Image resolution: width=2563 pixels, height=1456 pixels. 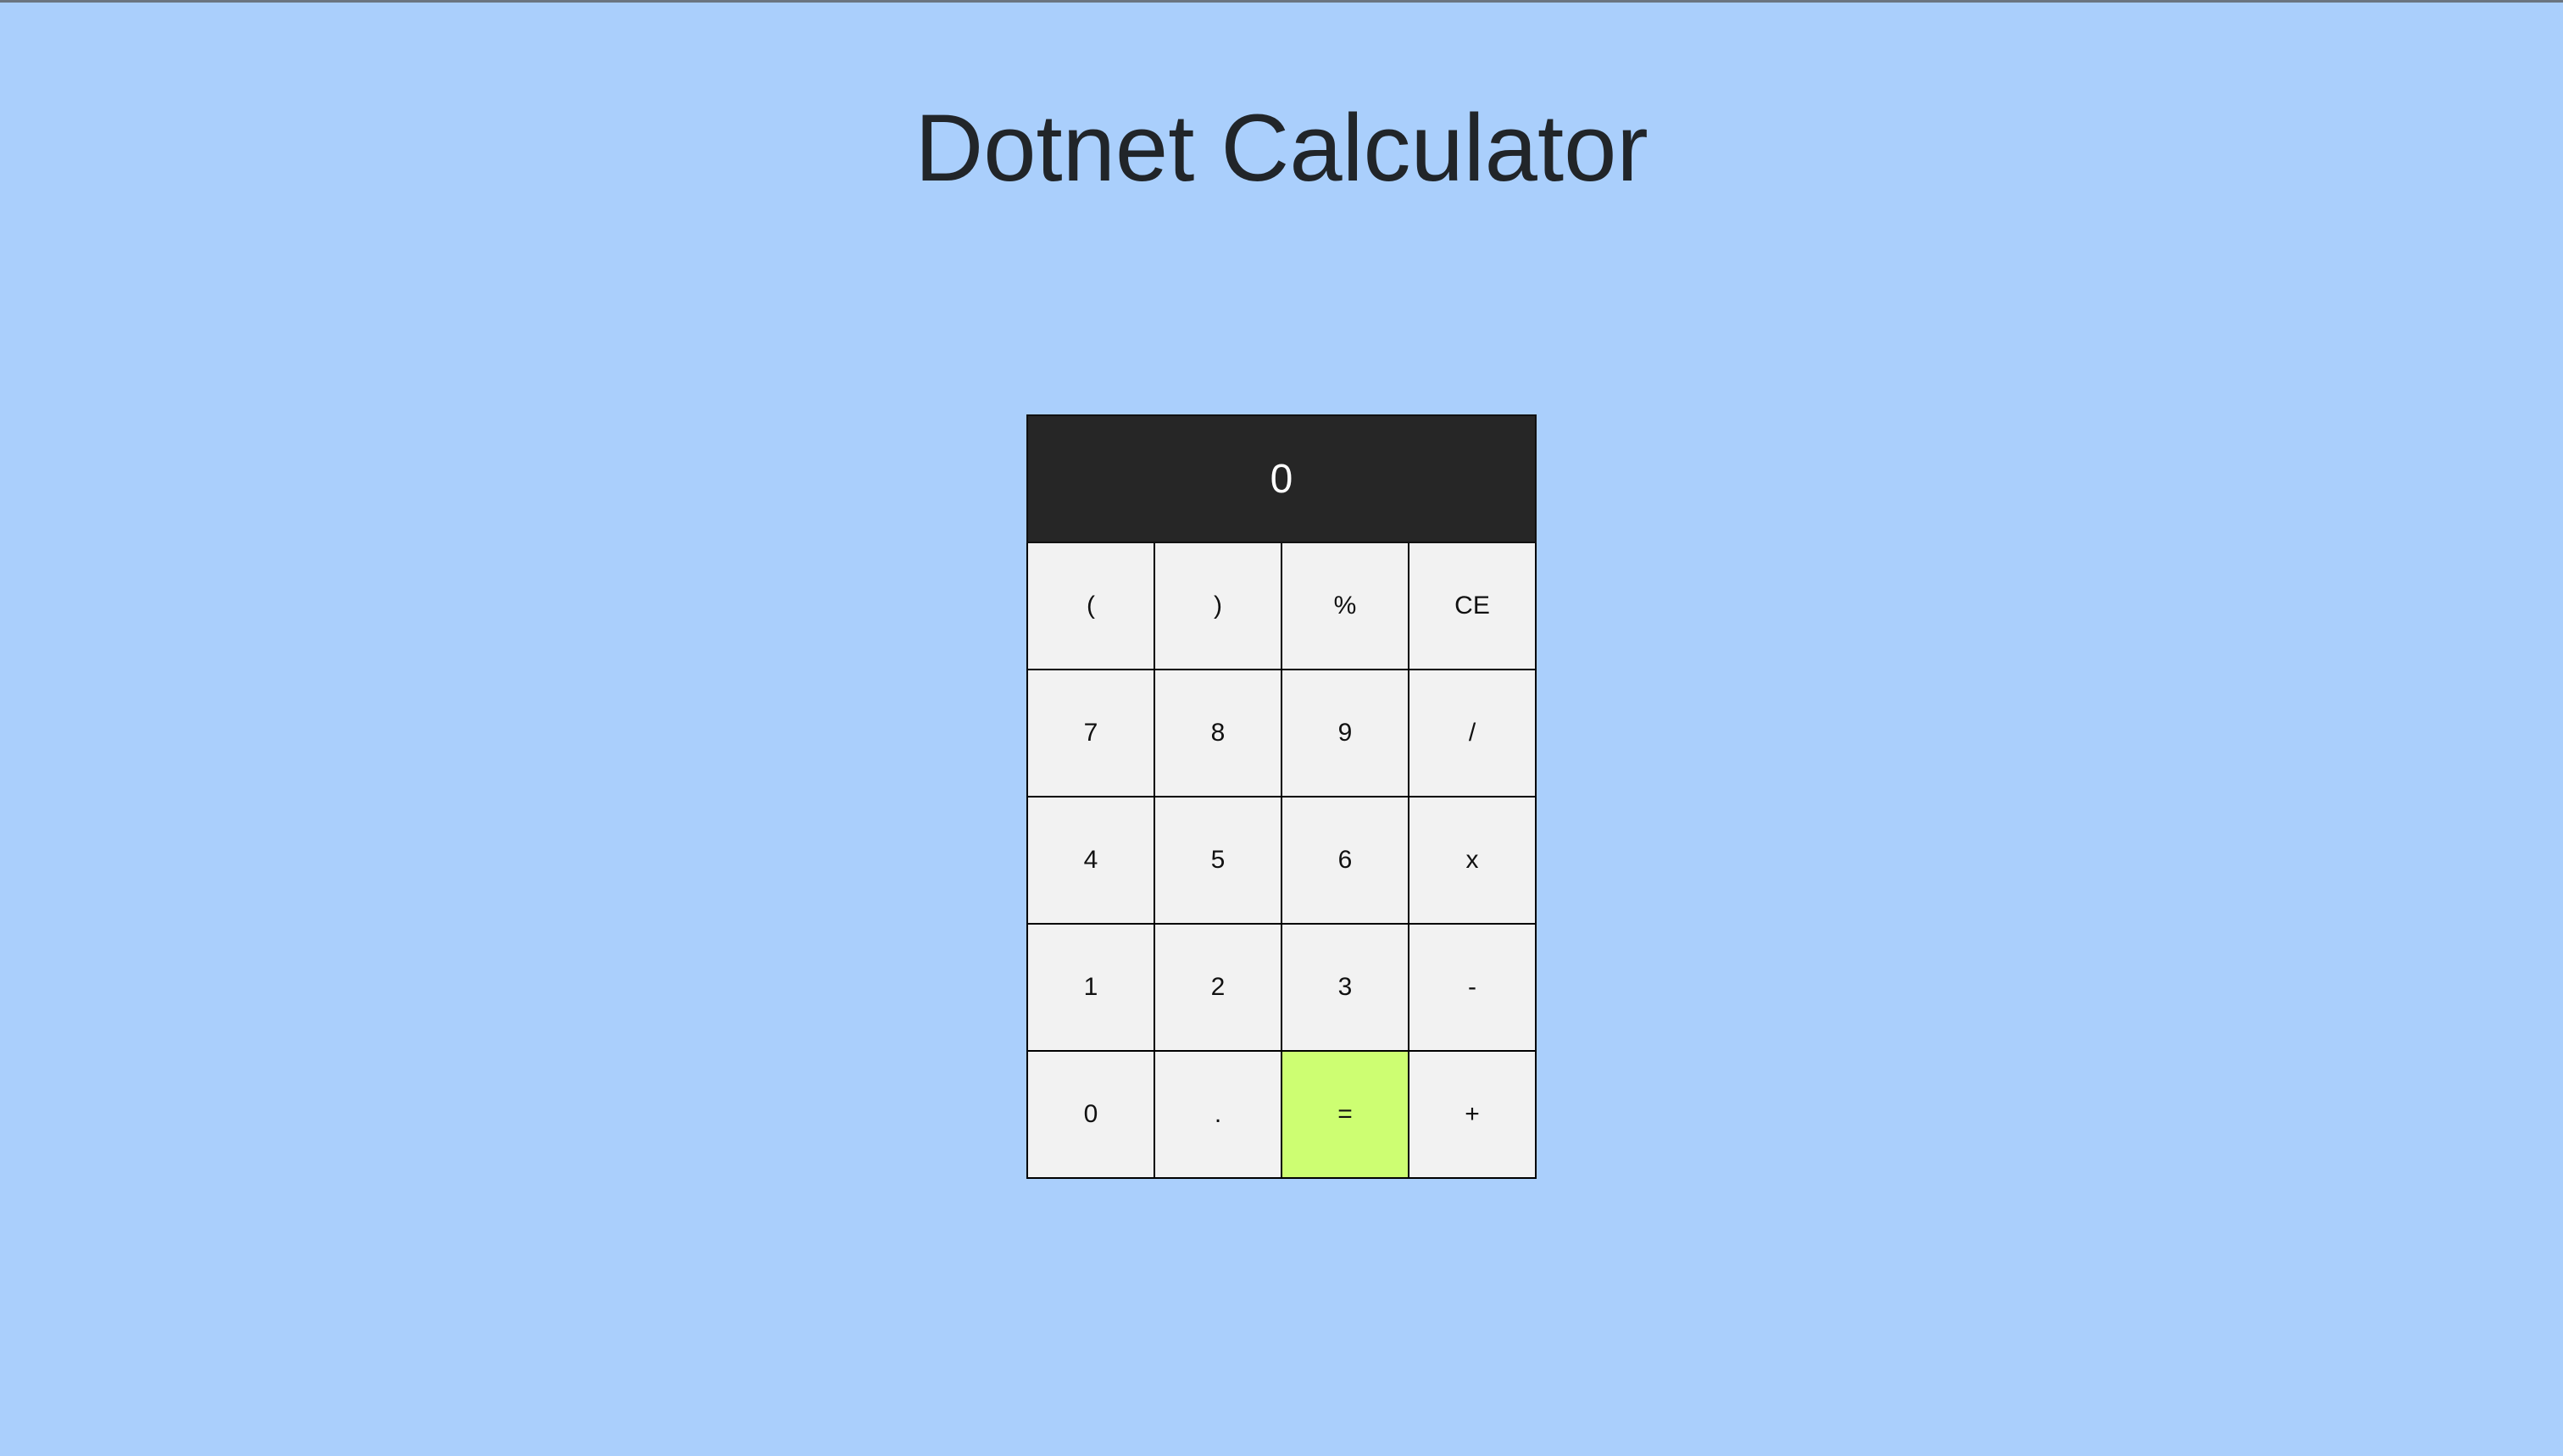 I want to click on key-1: 1, so click(x=1091, y=988).